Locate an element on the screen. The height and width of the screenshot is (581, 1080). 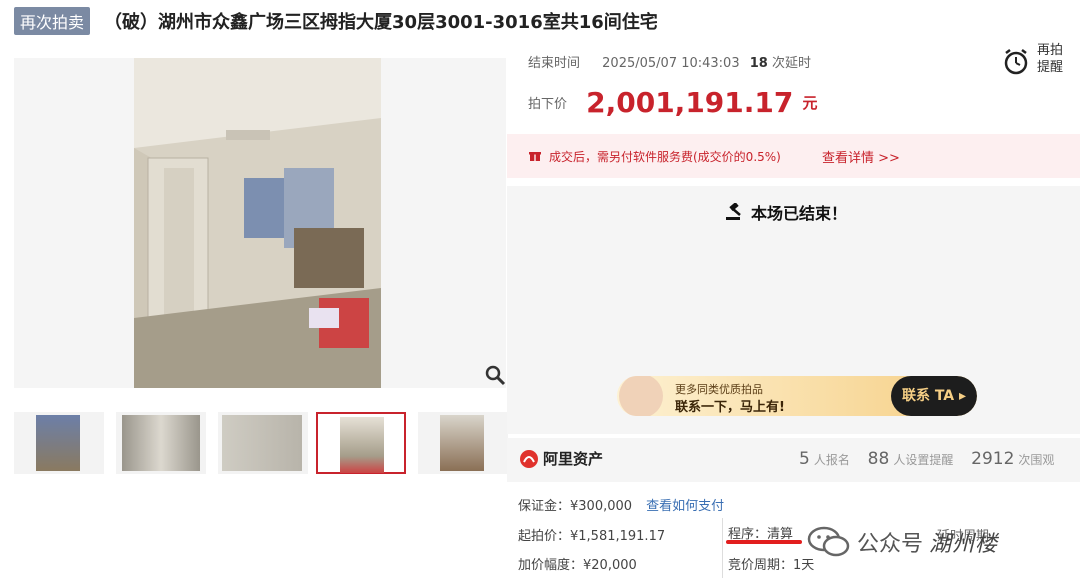
wechat-icon is located at coordinates (828, 541).